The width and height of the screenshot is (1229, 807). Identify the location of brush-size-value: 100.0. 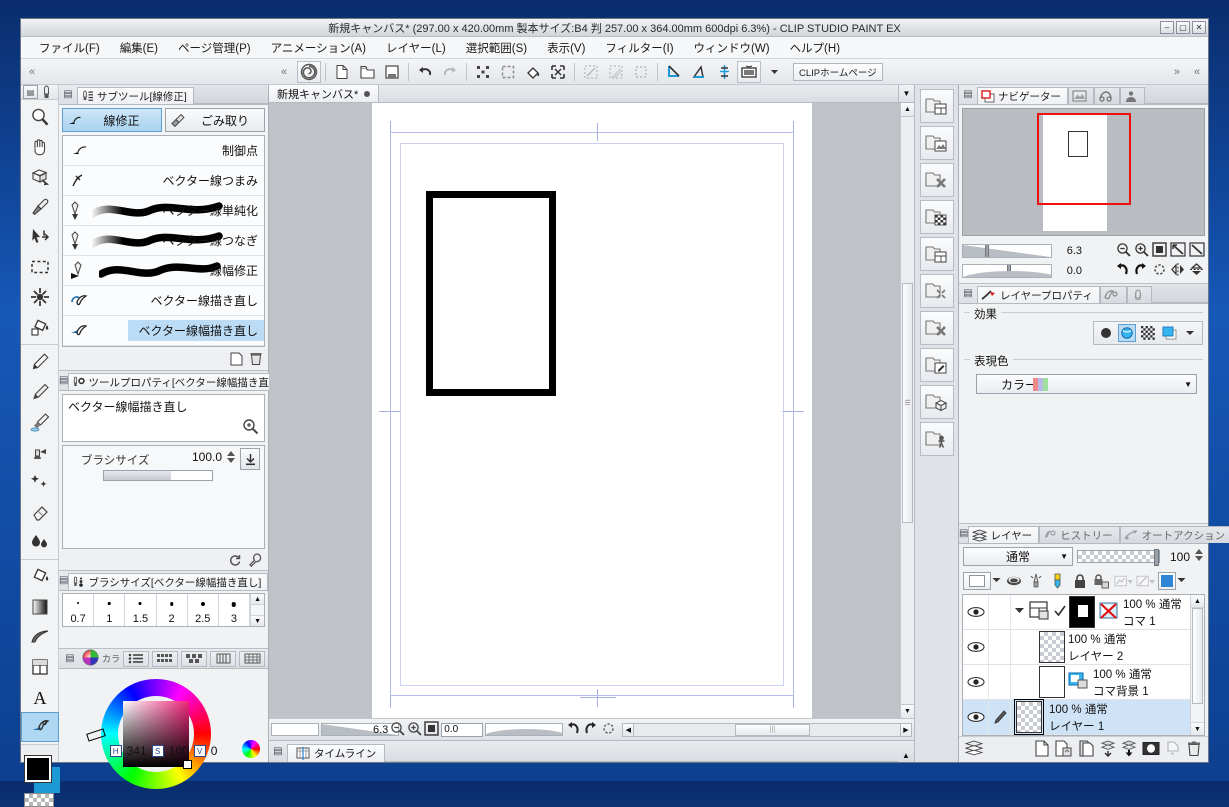
(207, 457).